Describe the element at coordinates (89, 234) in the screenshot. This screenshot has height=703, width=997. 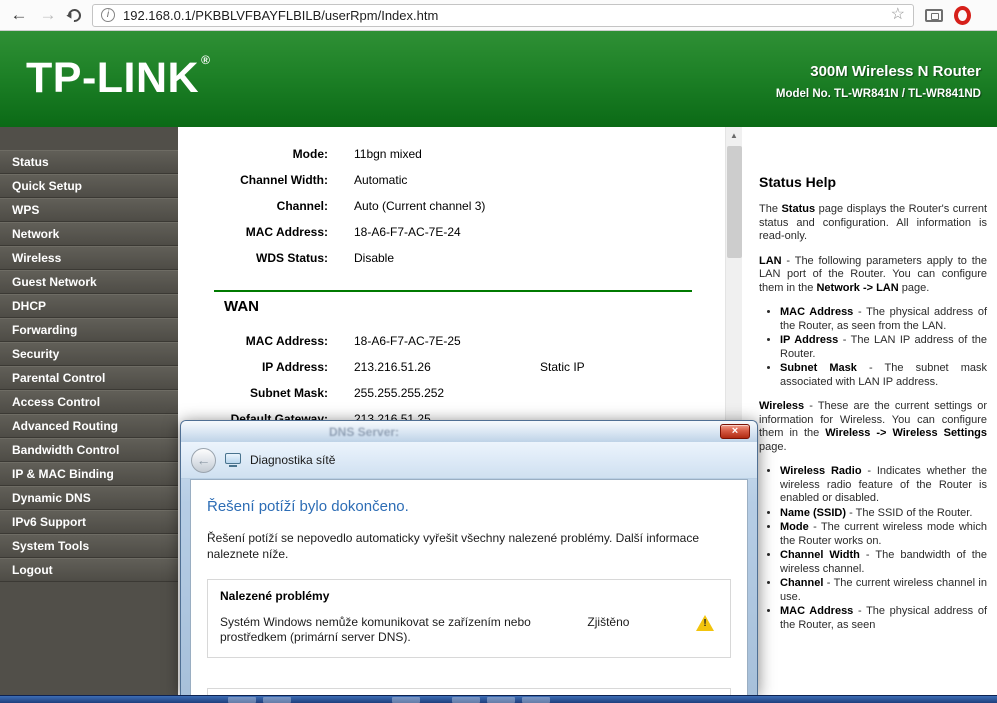
I see `sidebar-item-network: Network` at that location.